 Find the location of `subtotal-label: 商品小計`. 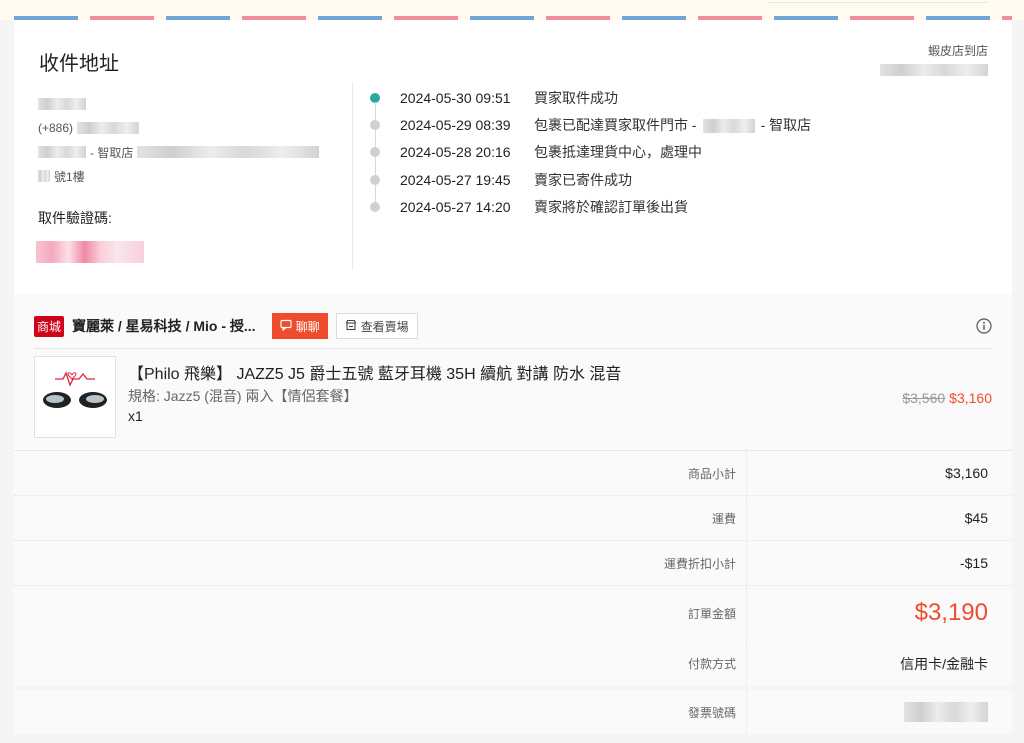

subtotal-label: 商品小計 is located at coordinates (380, 473).